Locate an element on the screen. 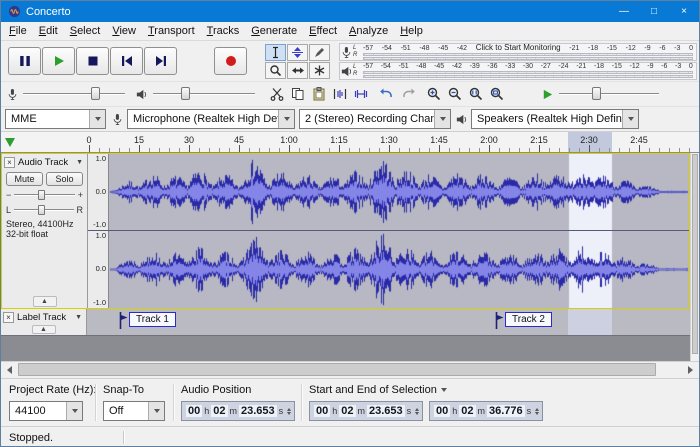  solo-button: Solo is located at coordinates (64, 179).